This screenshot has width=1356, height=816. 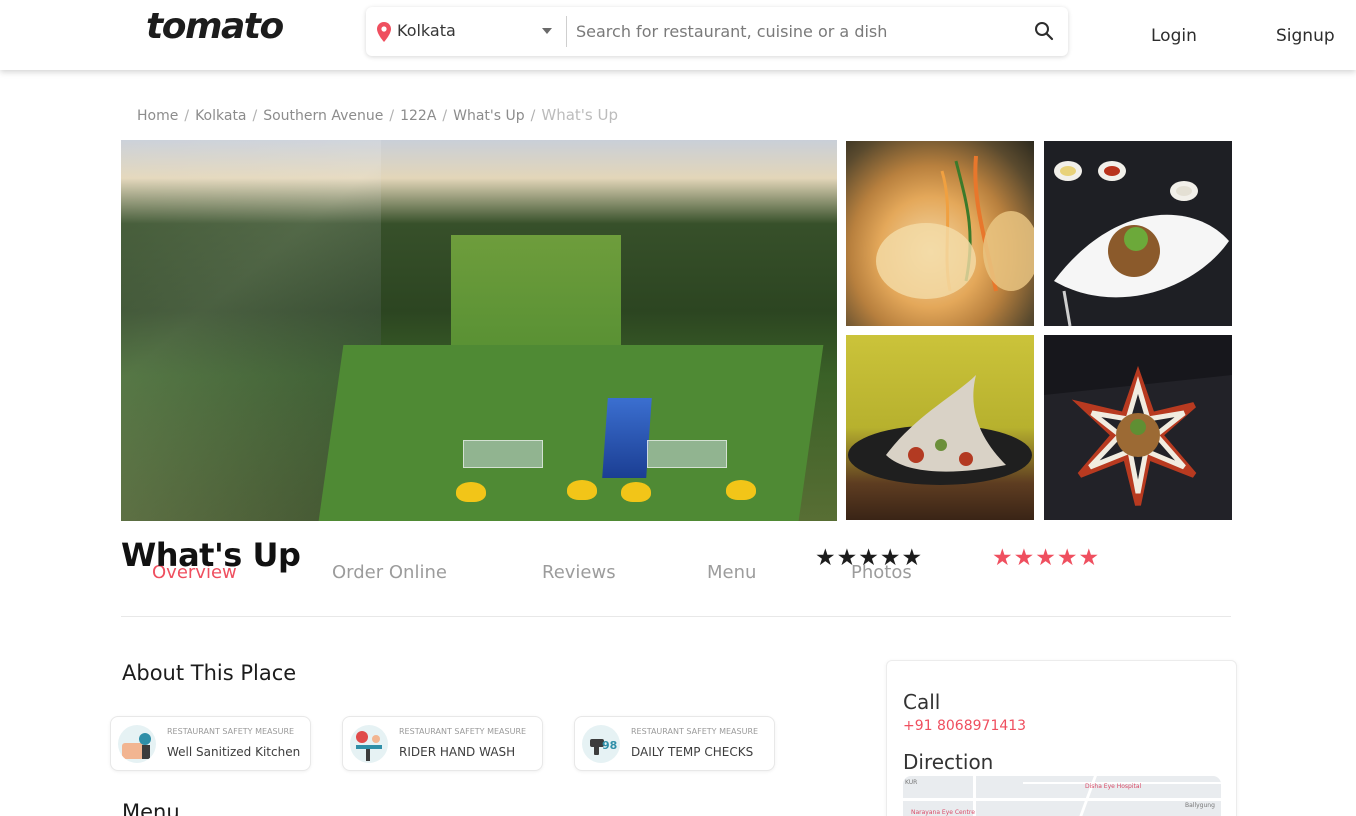 What do you see at coordinates (579, 115) in the screenshot?
I see `breadcrumb-current: What's Up` at bounding box center [579, 115].